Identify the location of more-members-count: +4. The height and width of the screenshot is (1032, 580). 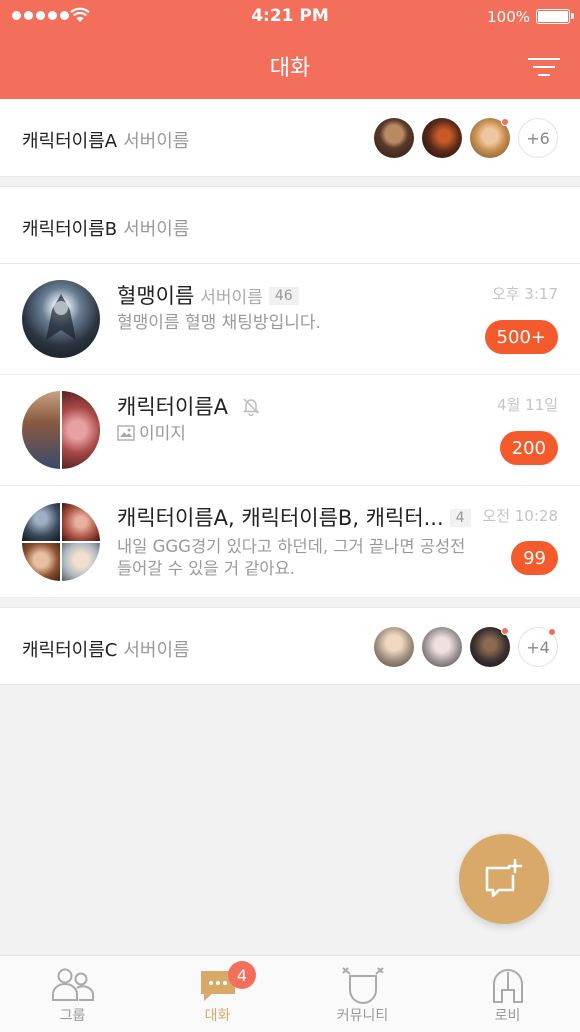
(538, 647).